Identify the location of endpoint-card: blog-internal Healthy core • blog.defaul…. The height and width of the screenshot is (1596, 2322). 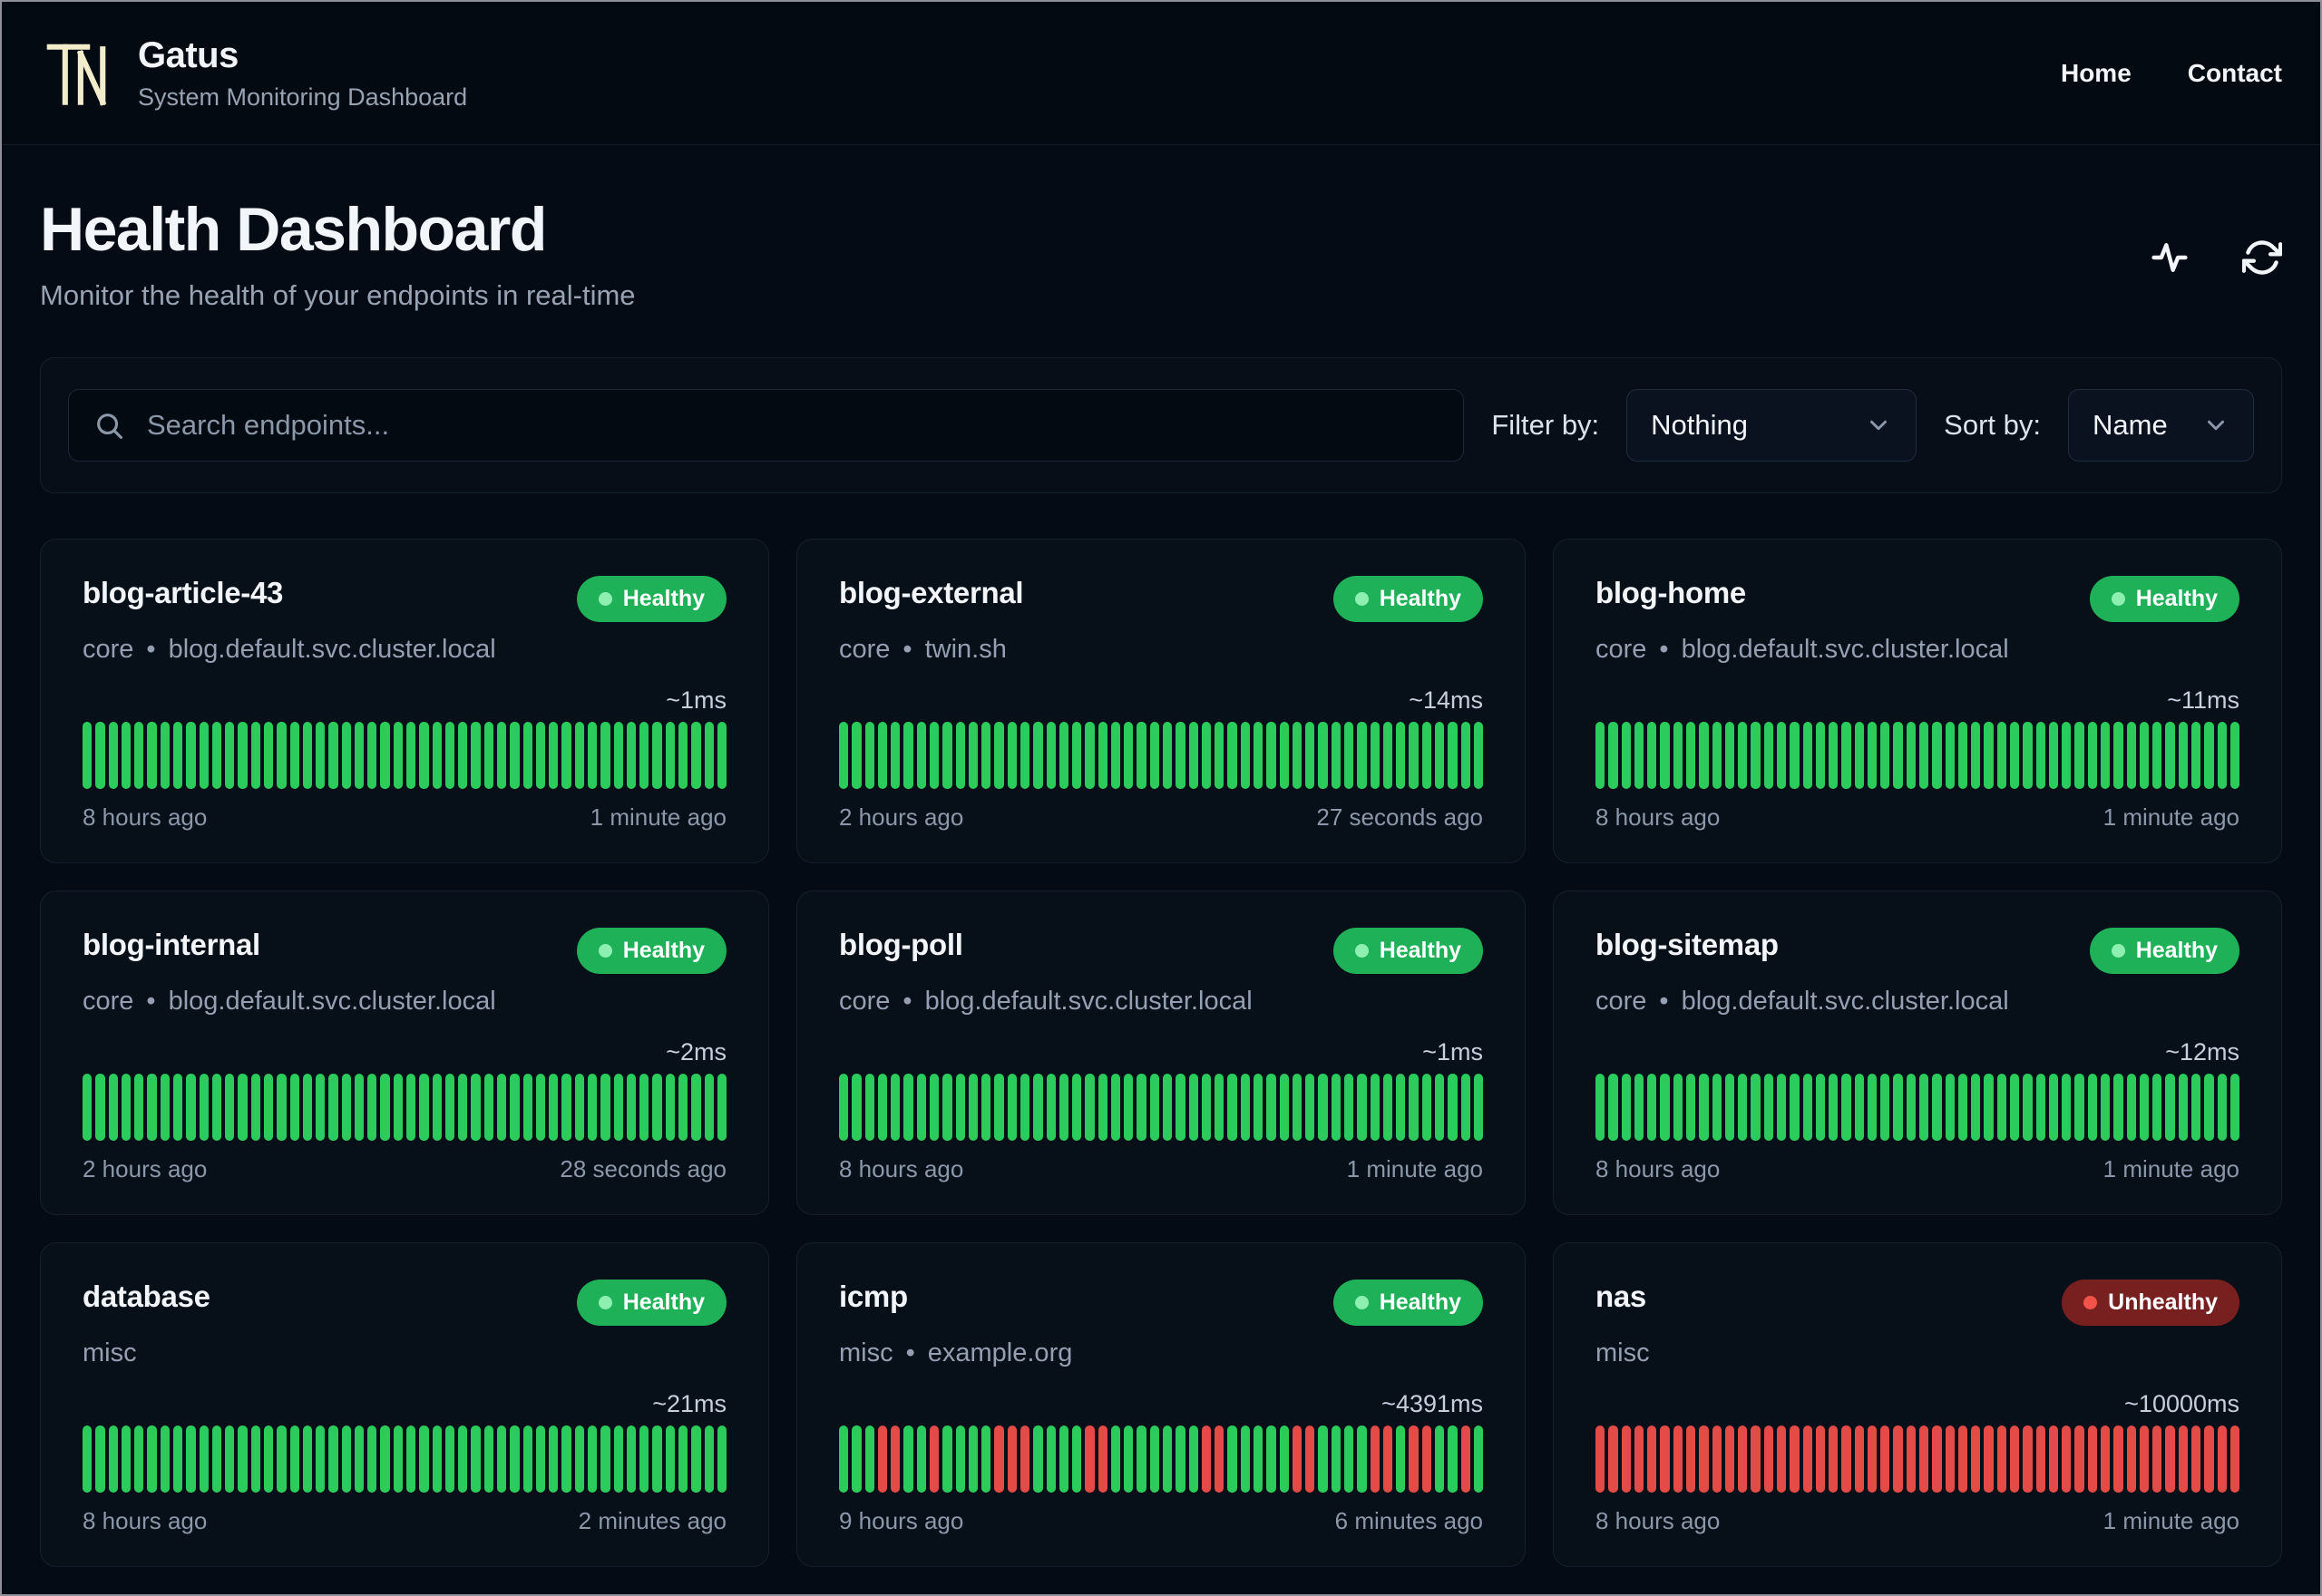
(404, 1052).